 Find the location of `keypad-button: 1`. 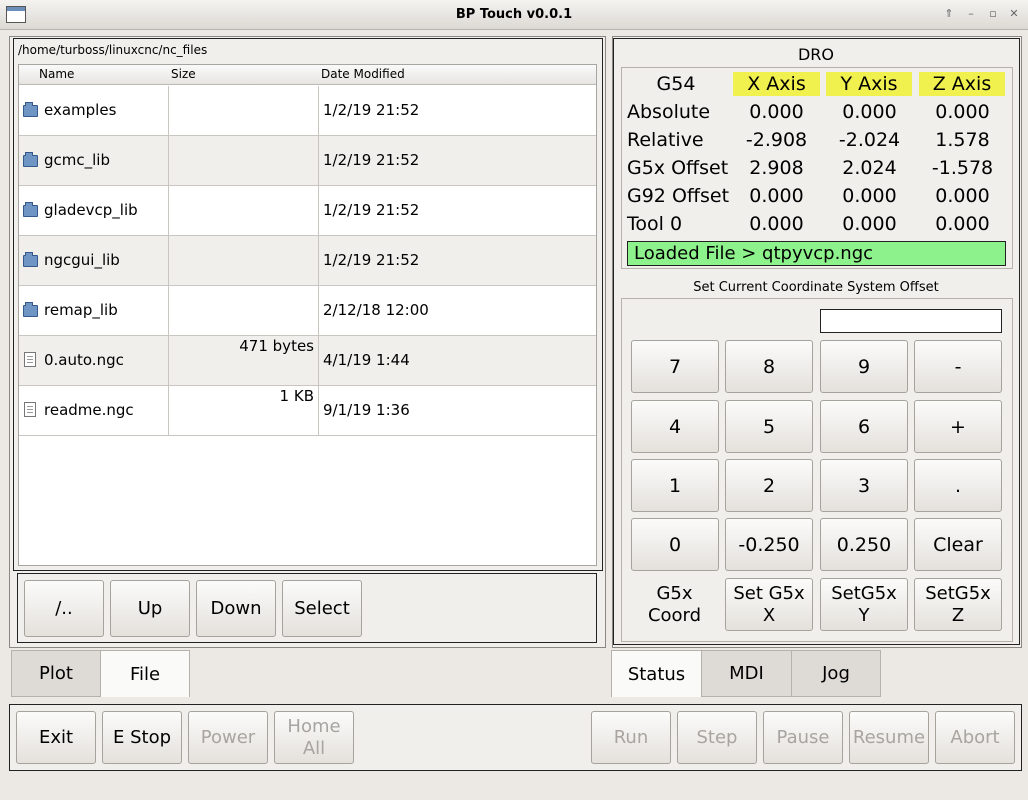

keypad-button: 1 is located at coordinates (675, 485).